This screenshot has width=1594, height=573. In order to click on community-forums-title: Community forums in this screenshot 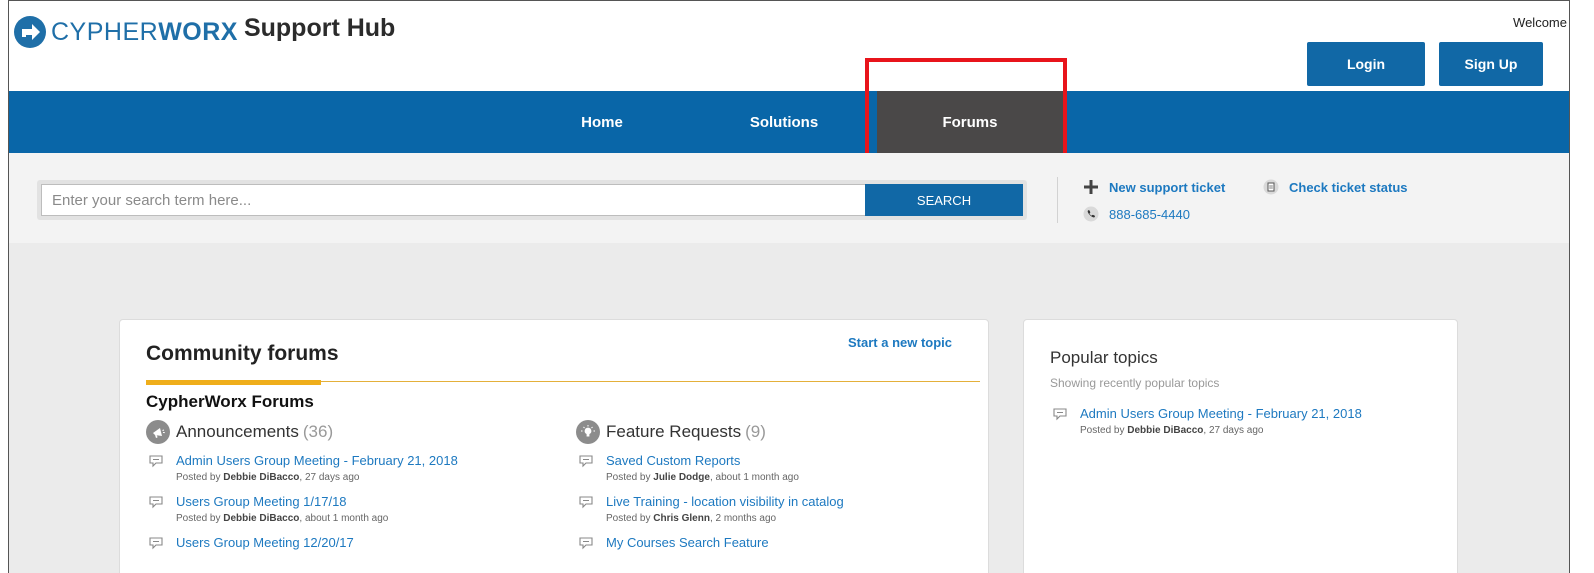, I will do `click(242, 353)`.